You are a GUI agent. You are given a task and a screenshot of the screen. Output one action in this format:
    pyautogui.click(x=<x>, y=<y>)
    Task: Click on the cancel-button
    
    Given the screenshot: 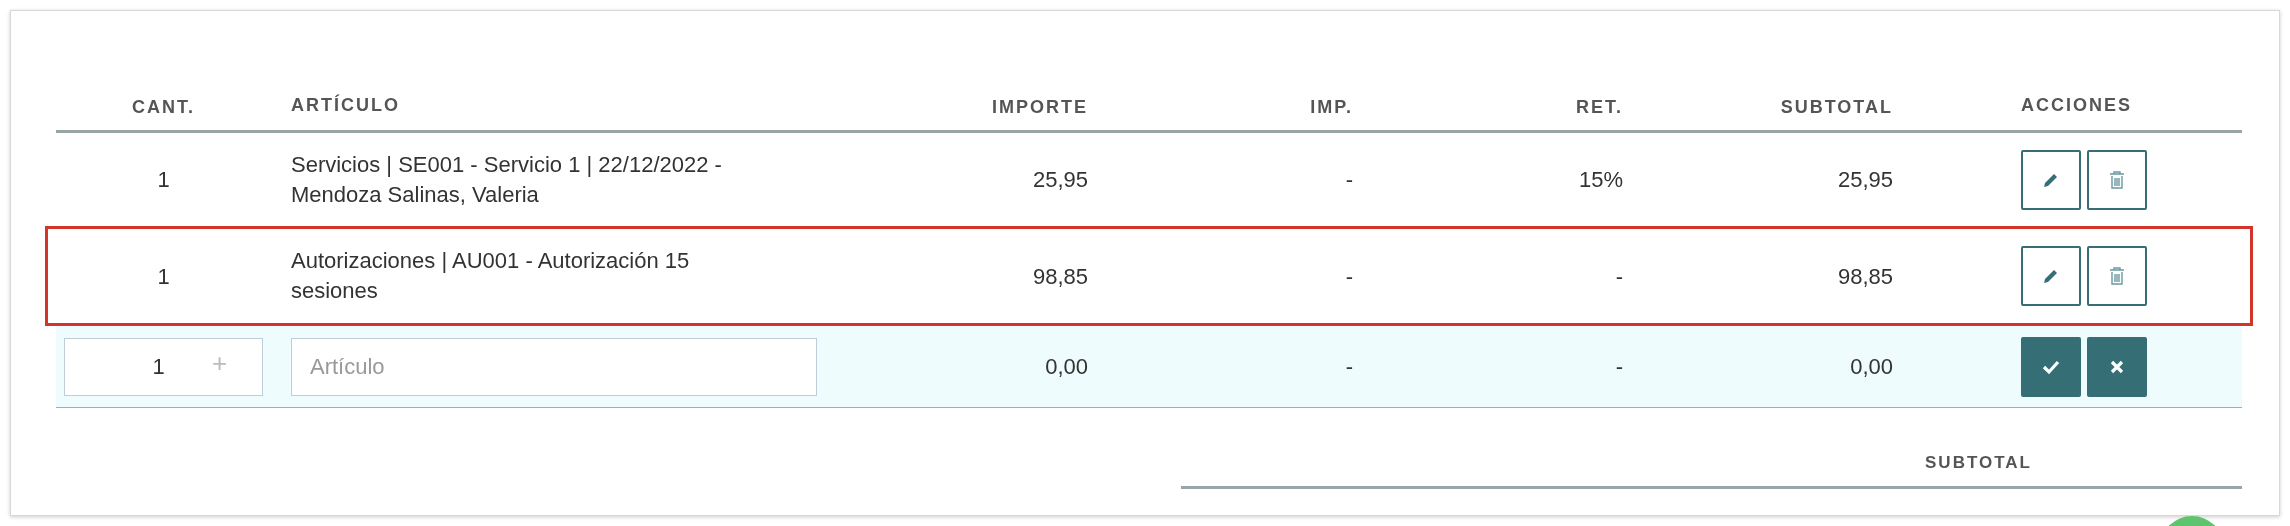 What is the action you would take?
    pyautogui.click(x=2117, y=366)
    